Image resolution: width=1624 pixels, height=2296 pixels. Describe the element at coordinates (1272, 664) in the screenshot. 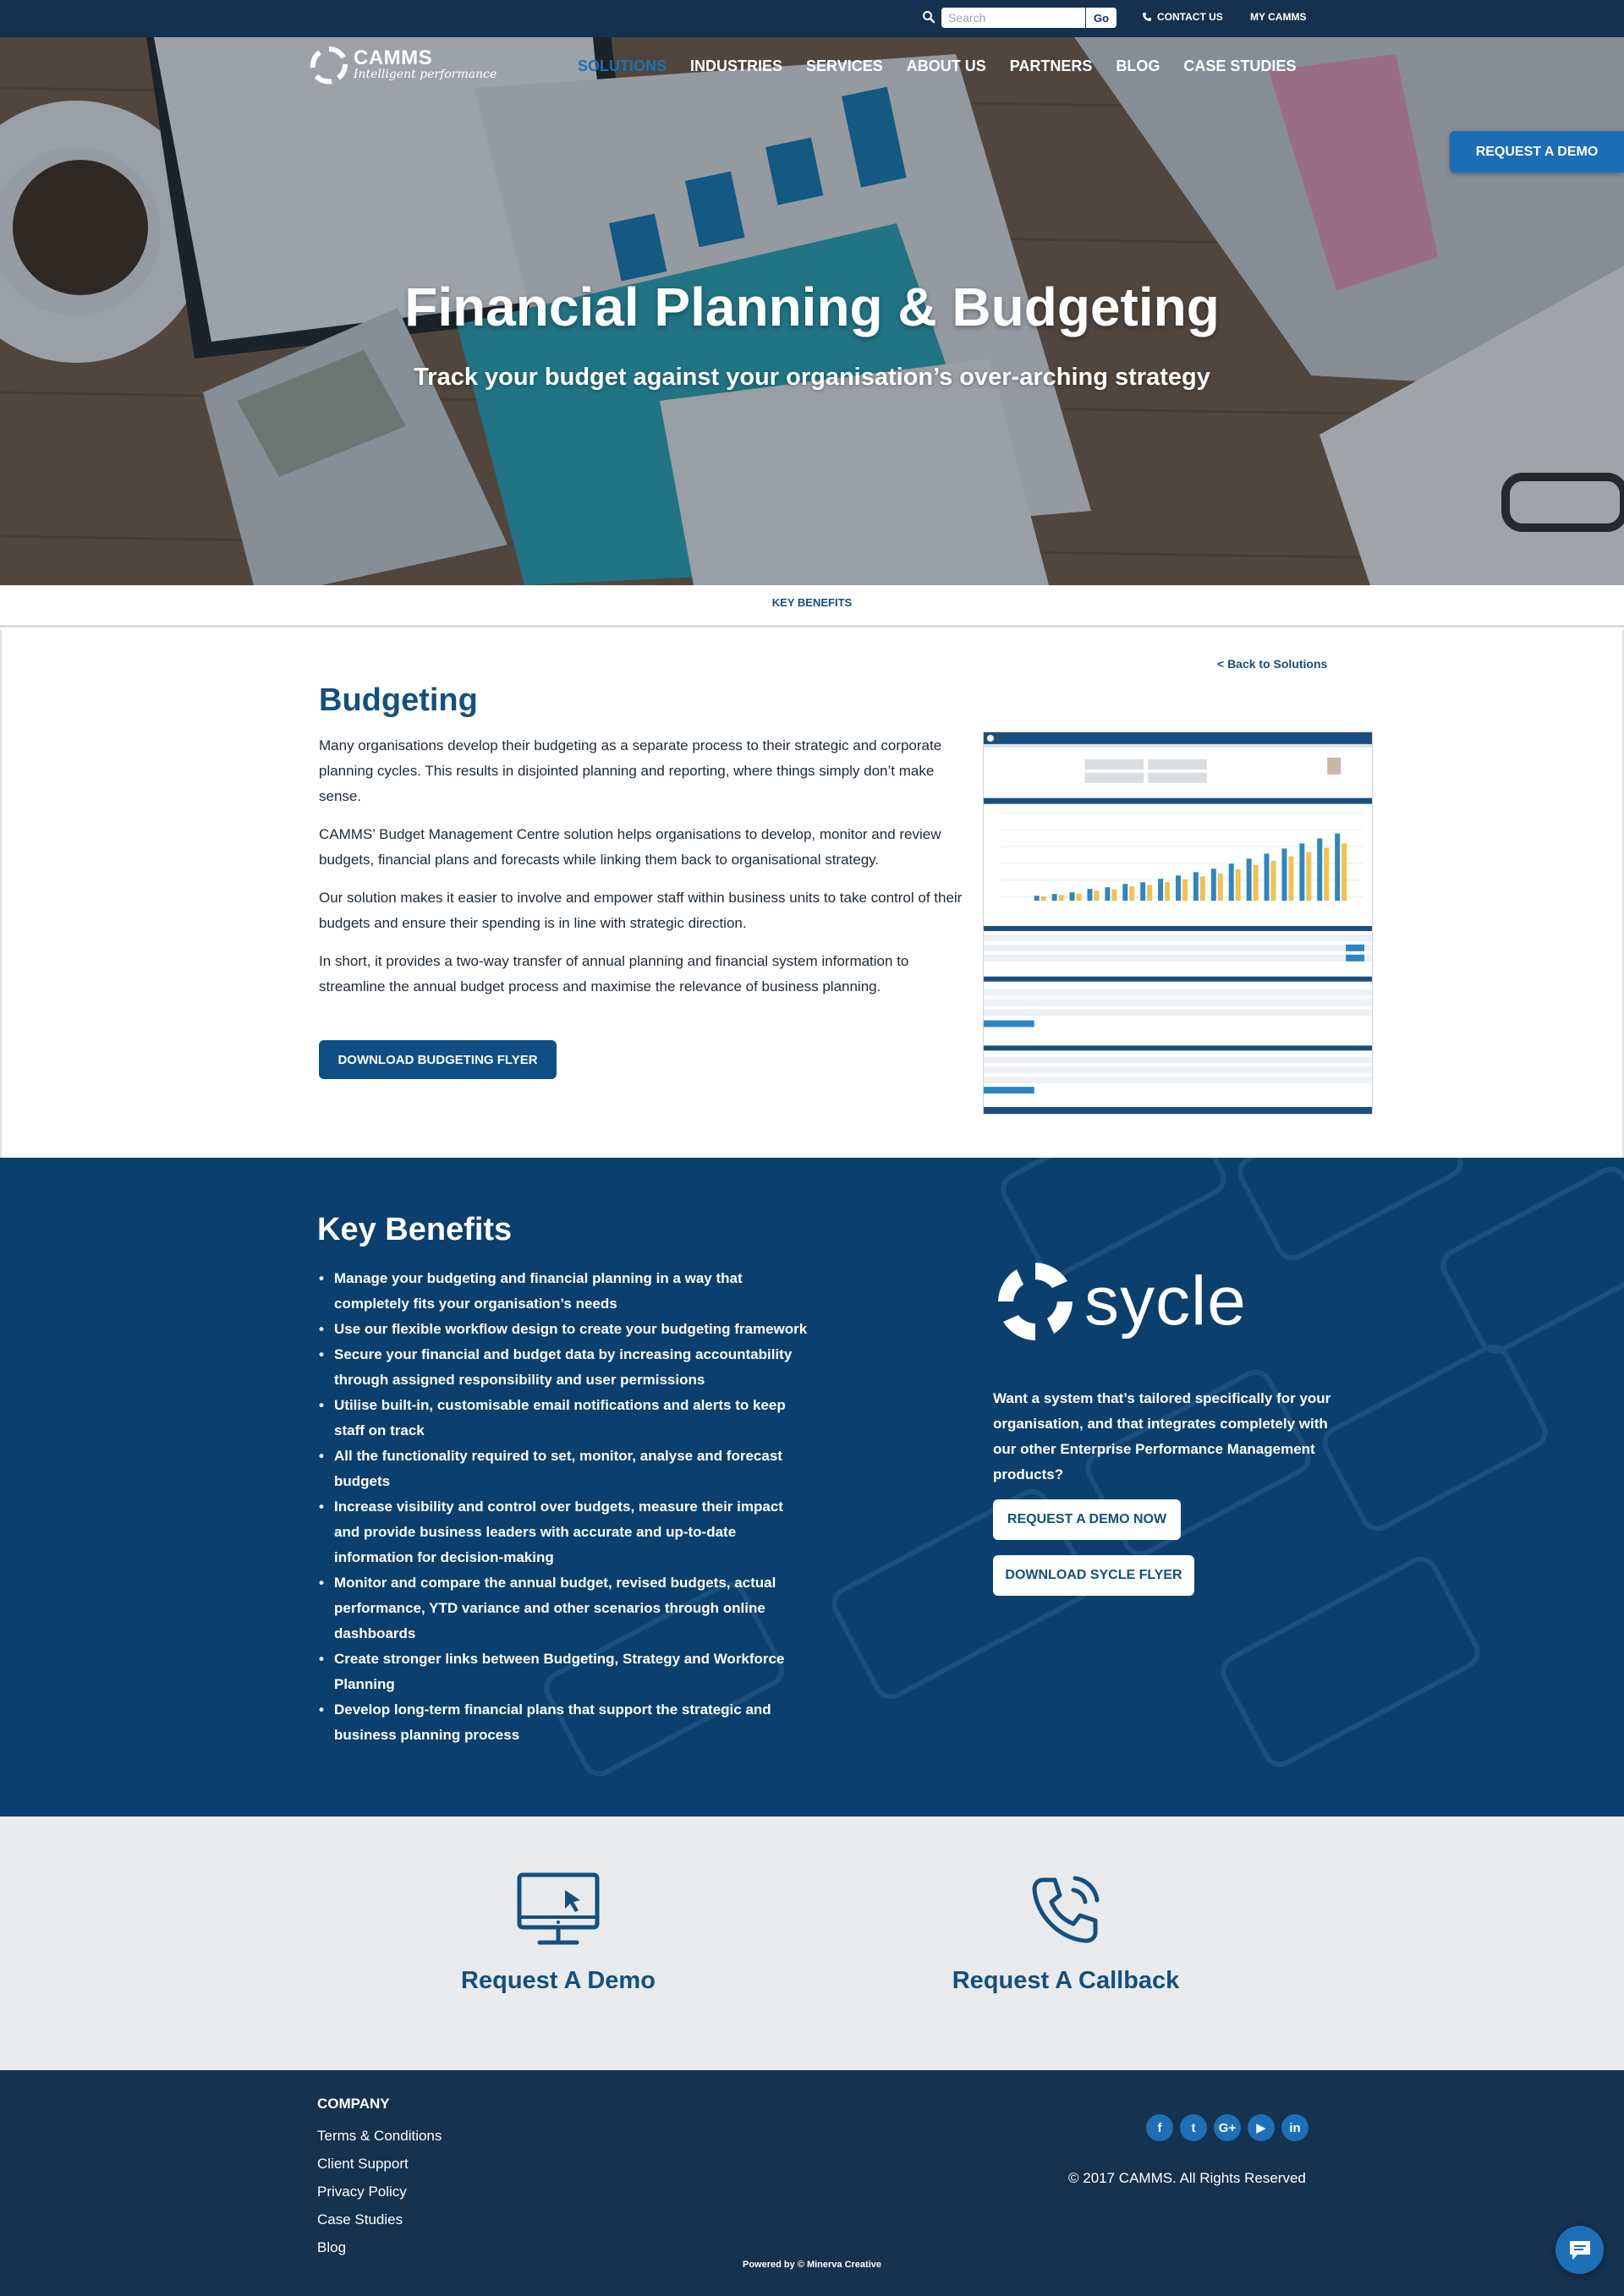

I see `back-to-solutions-link: < Back to Solutions` at that location.